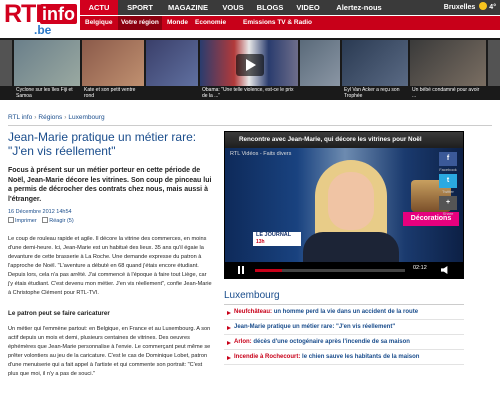  I want to click on logo-info: info, so click(58, 14).